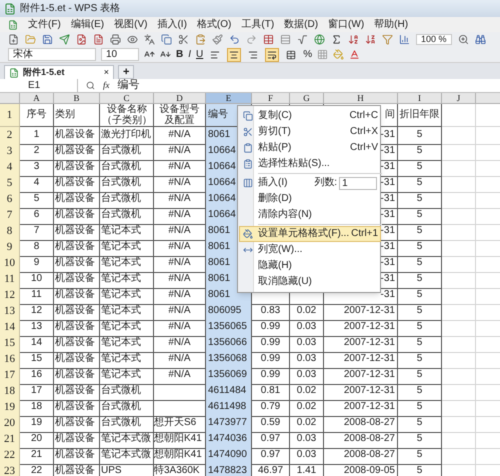  What do you see at coordinates (353, 39) in the screenshot?
I see `sort-ascending-icon` at bounding box center [353, 39].